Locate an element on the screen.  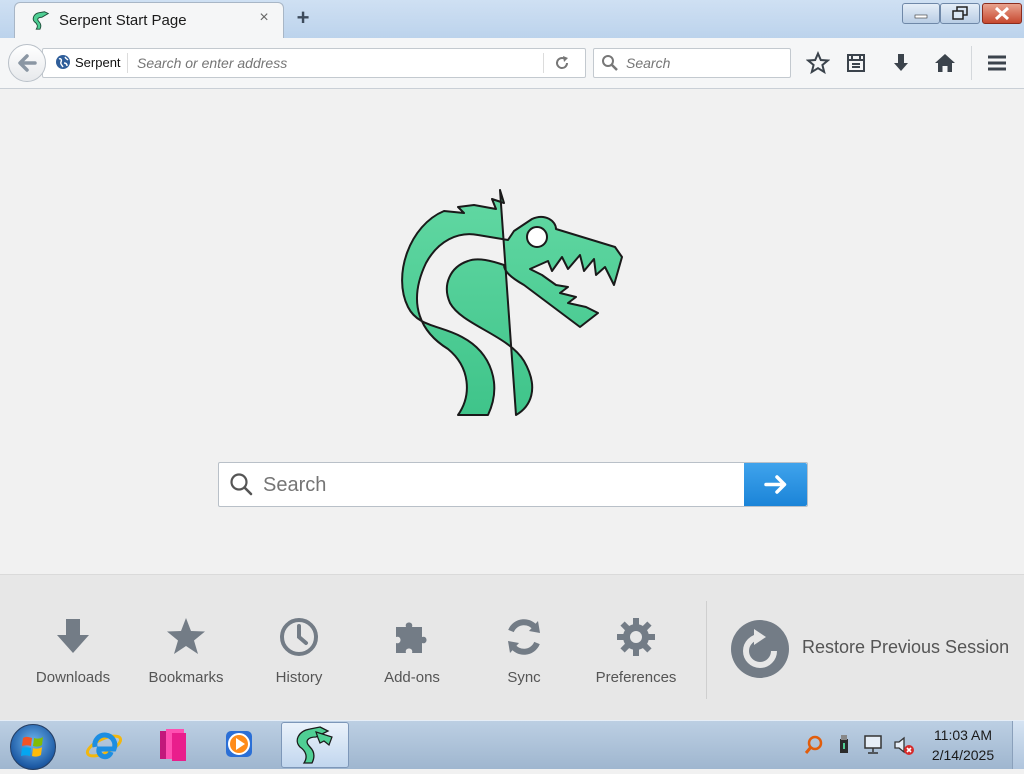
clock-time: 11:03 AM is located at coordinates (963, 735).